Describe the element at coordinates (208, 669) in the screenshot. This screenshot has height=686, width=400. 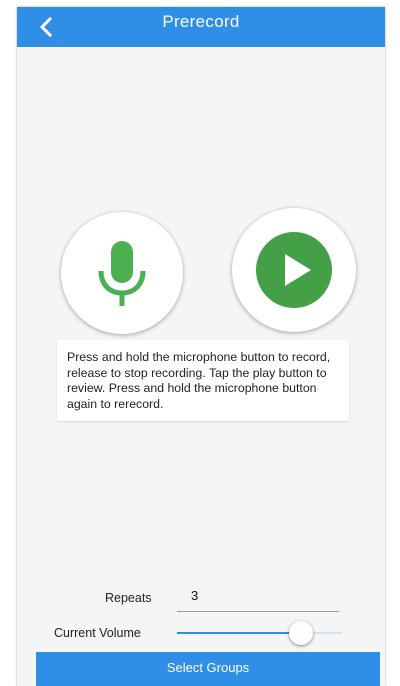
I see `select-groups-button: Select Groups` at that location.